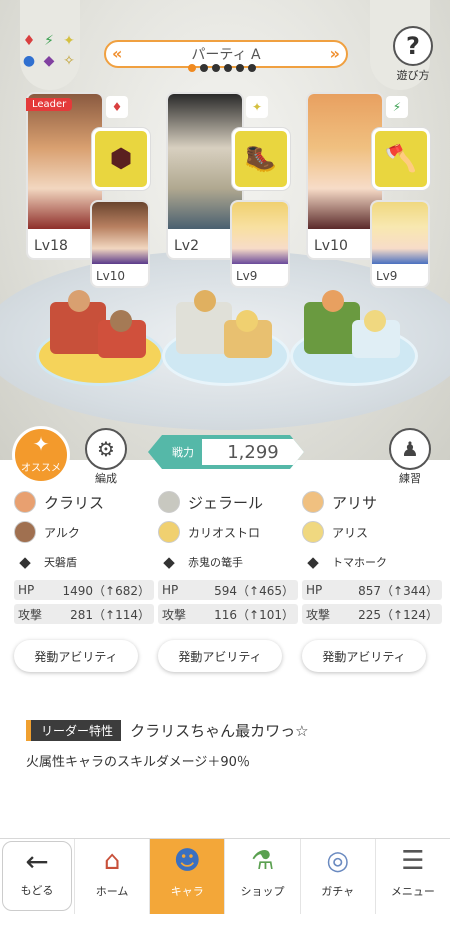  Describe the element at coordinates (226, 55) in the screenshot. I see `party-name: パーティ A` at that location.